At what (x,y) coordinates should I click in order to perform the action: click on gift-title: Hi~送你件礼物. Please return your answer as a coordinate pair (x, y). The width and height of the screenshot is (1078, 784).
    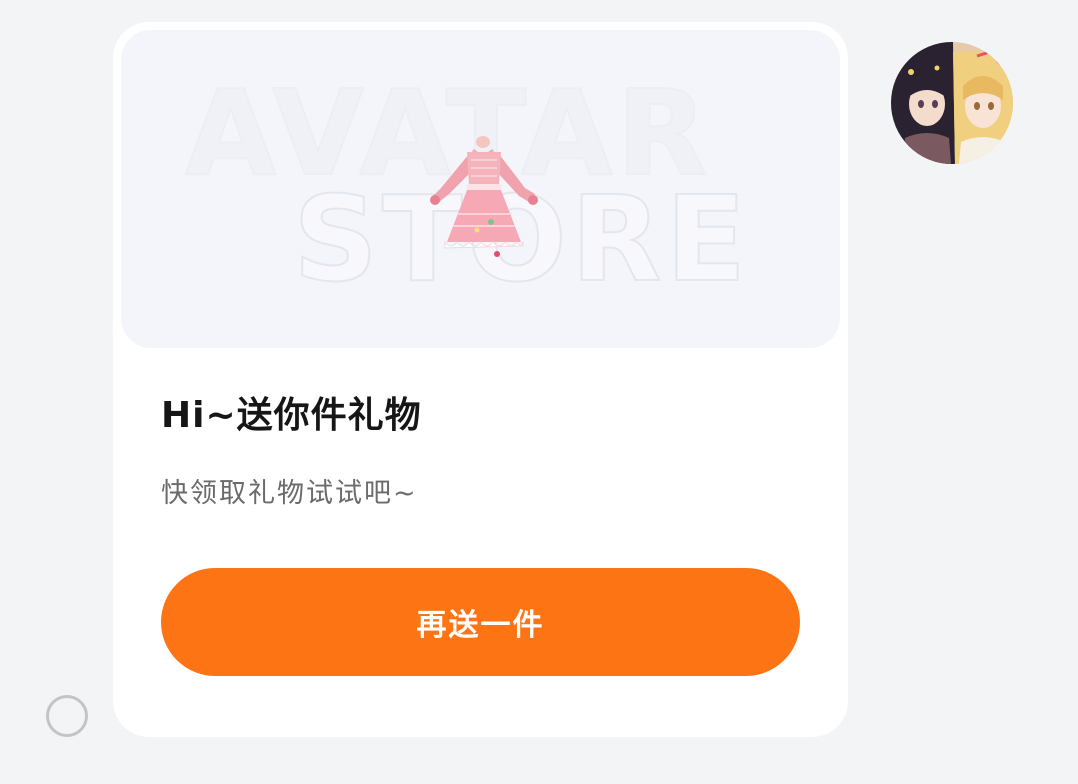
    Looking at the image, I should click on (291, 415).